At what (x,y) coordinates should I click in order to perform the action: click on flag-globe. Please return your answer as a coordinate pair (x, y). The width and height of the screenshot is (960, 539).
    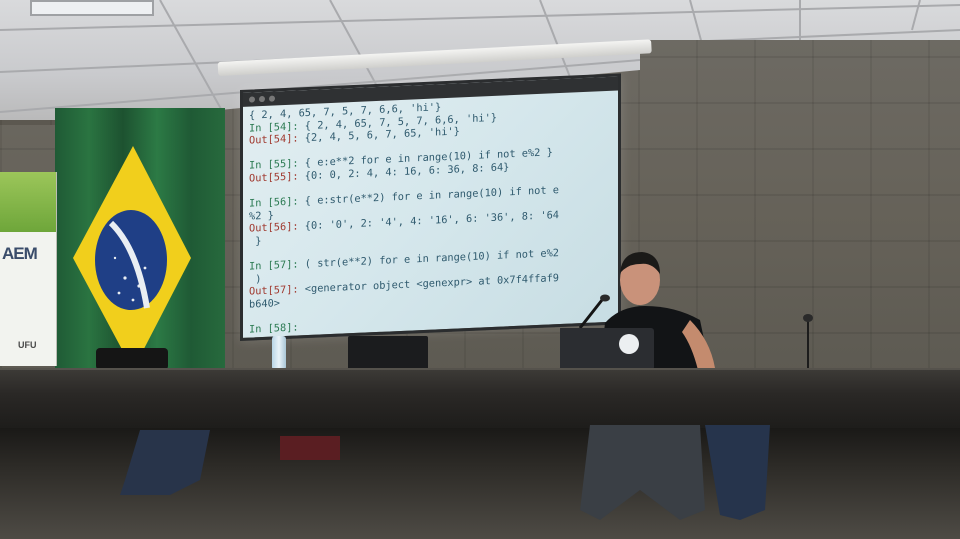
    Looking at the image, I should click on (131, 260).